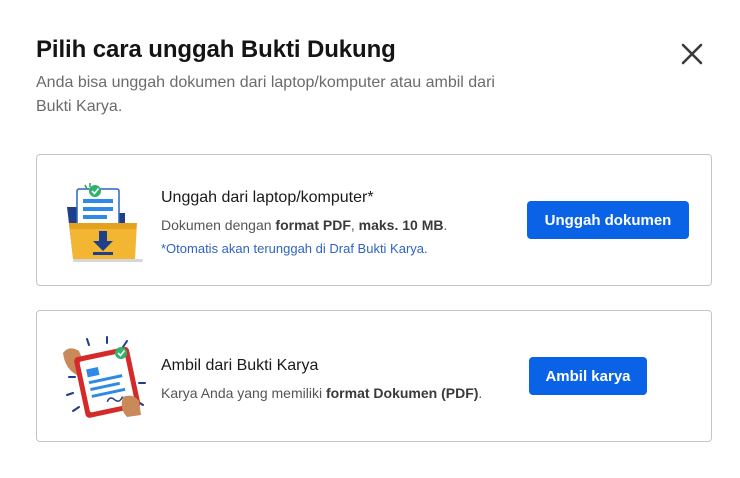 This screenshot has height=478, width=740. Describe the element at coordinates (216, 49) in the screenshot. I see `modal-title: Pilih cara unggah Bukti Dukung` at that location.